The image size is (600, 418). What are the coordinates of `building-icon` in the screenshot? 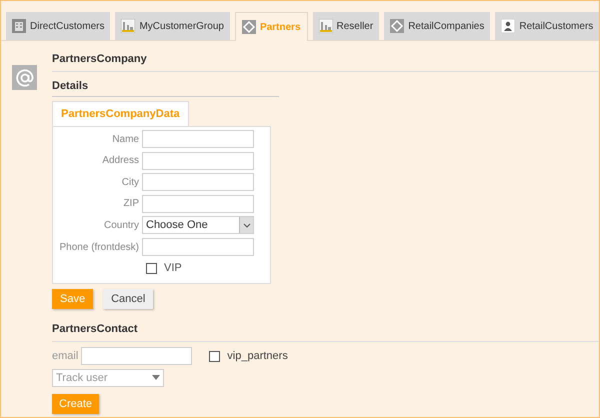 It's located at (19, 26).